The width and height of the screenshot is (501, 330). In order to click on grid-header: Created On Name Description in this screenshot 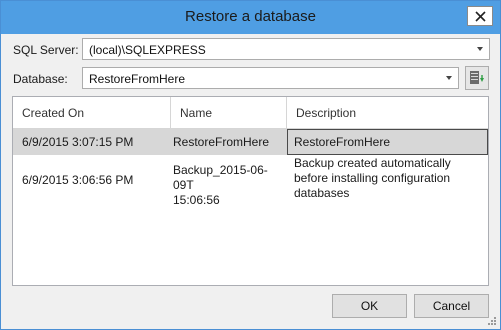, I will do `click(250, 113)`.